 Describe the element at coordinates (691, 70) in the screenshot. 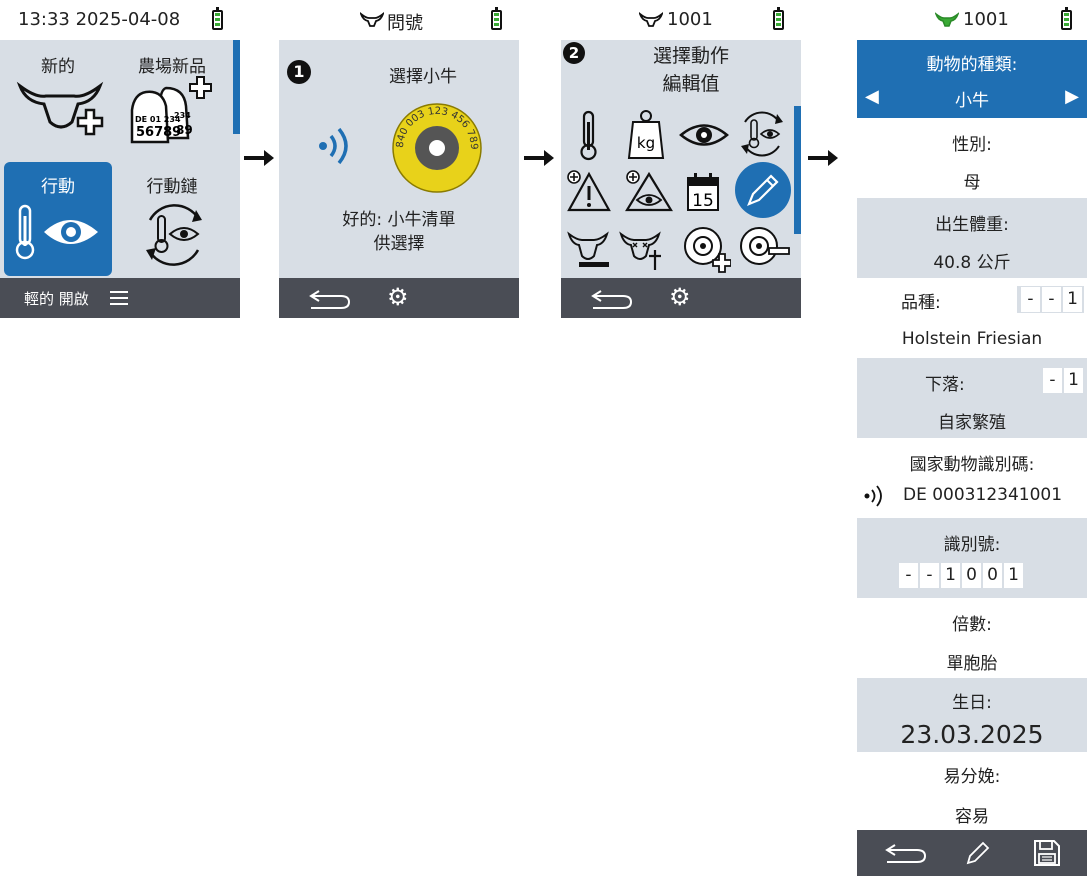

I see `instruction-text: 選擇動作 編輯值` at that location.